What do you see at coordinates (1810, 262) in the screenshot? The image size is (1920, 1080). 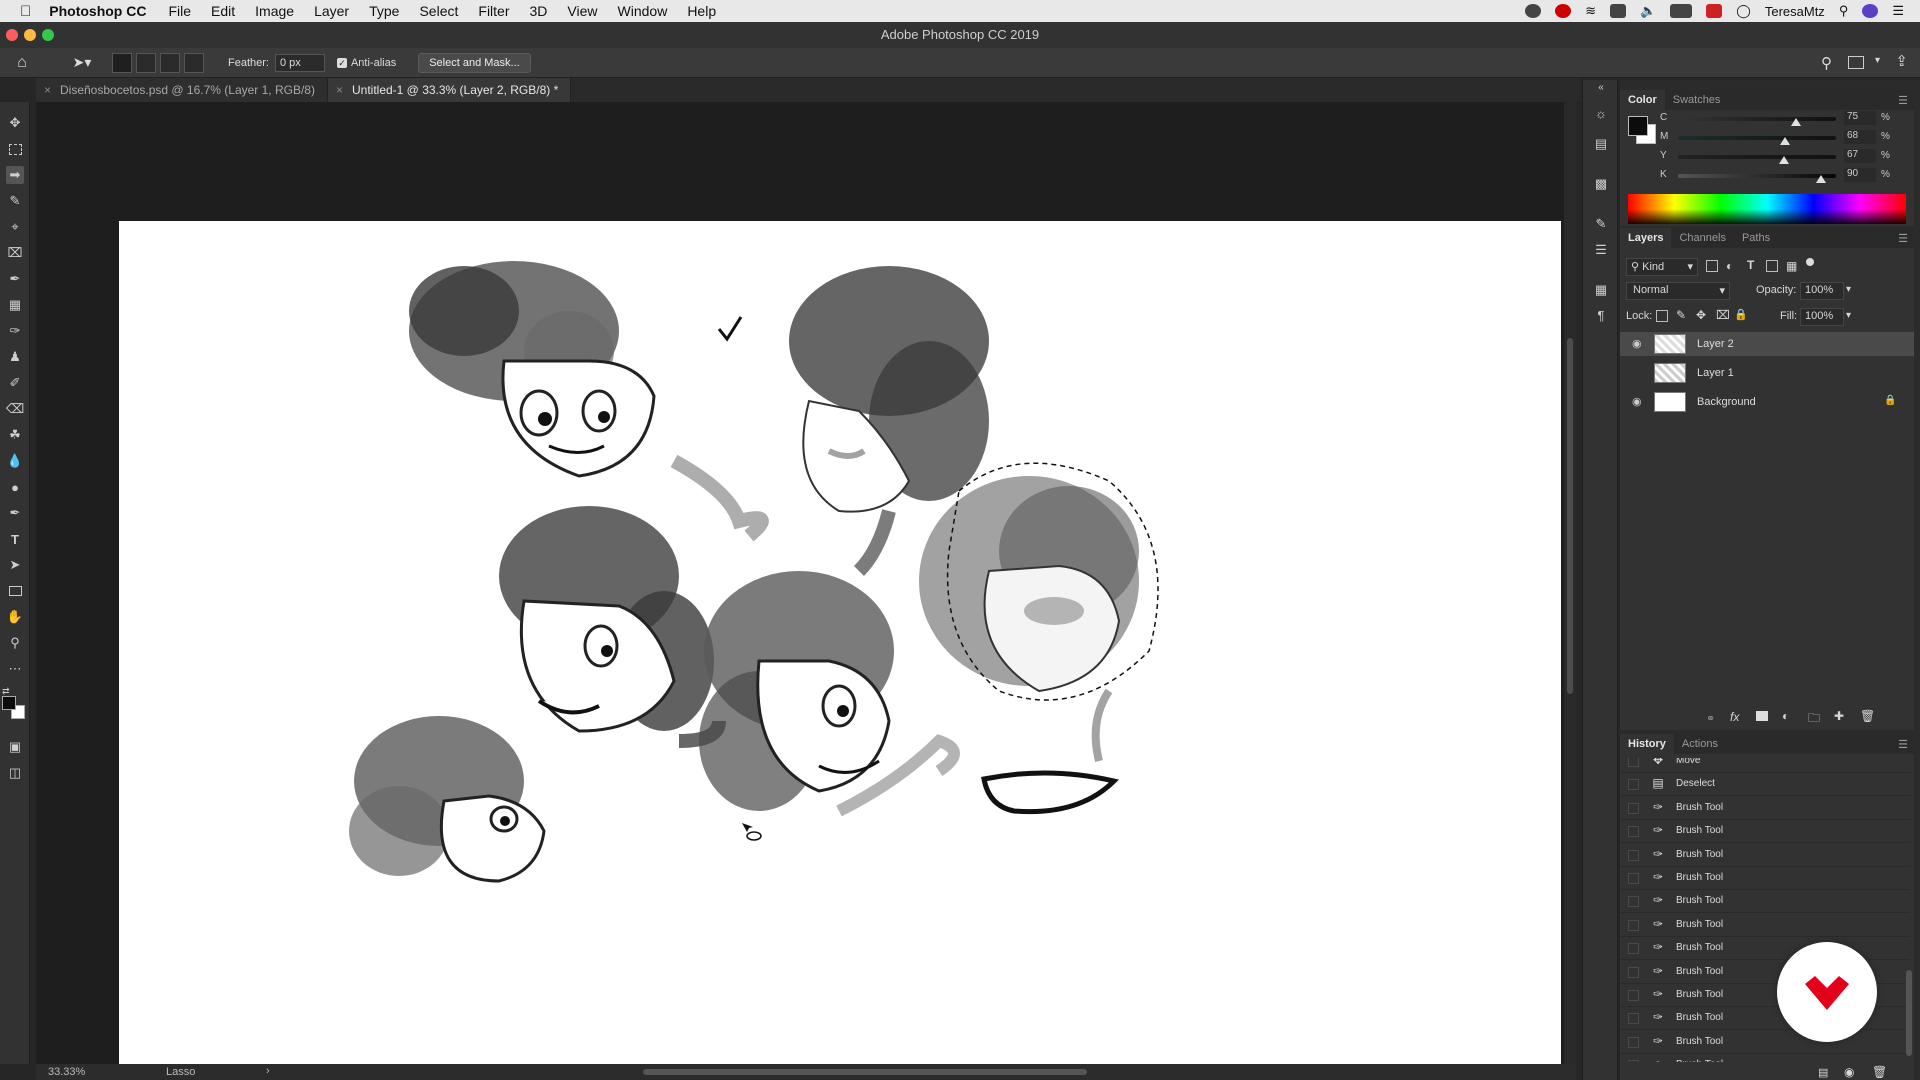 I see `filter-toggle-icon` at bounding box center [1810, 262].